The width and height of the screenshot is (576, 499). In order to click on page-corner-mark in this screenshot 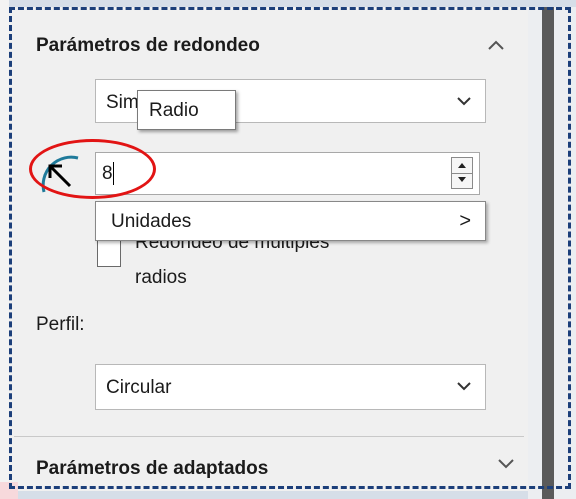, I will do `click(9, 490)`.